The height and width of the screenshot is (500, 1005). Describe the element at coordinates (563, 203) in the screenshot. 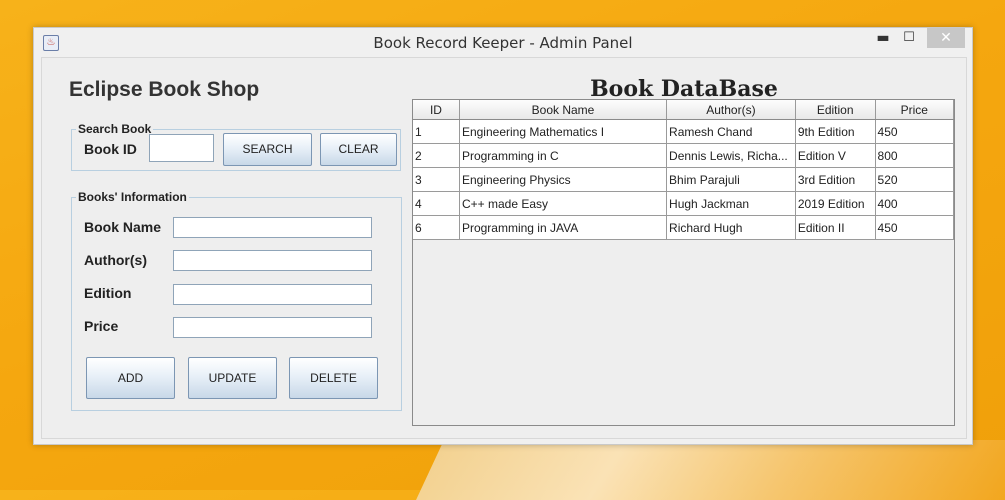

I see `cell-book-name: C++ made Easy` at that location.